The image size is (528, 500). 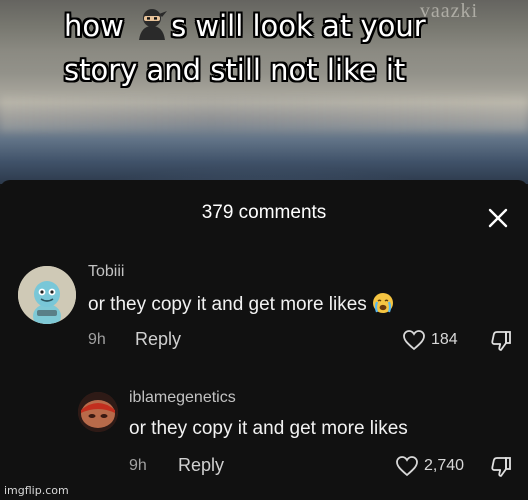 I want to click on comment-text-body: or they copy it and get more likes, so click(x=230, y=304).